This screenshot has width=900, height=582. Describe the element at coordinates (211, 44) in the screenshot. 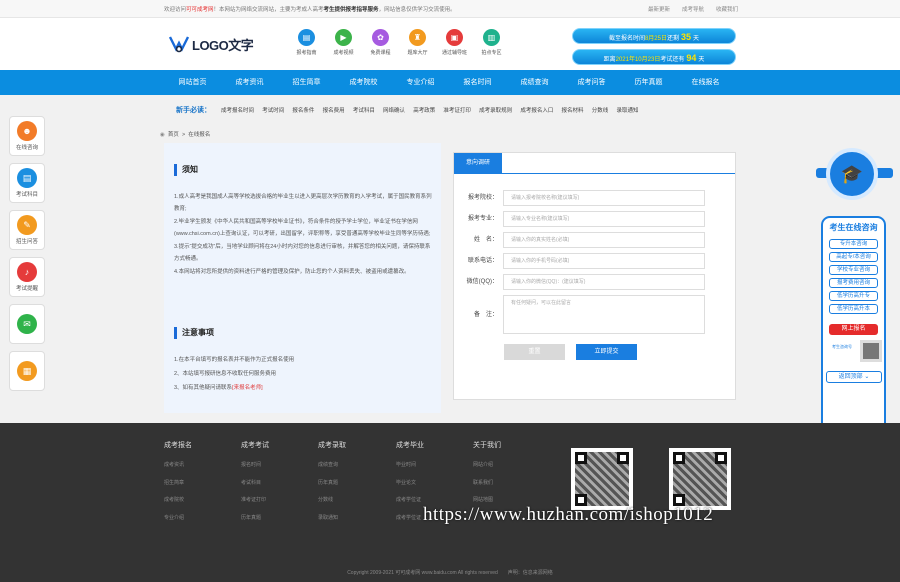

I see `site-logo: LOGO文字` at that location.